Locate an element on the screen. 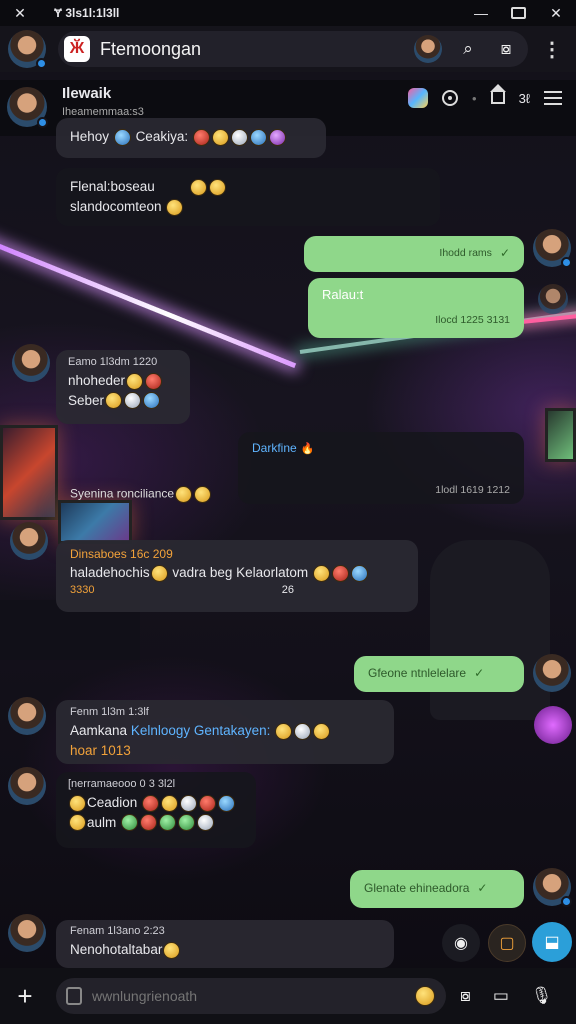 The width and height of the screenshot is (576, 1024). sender-name: Eamo 1l3dm 1220 is located at coordinates (113, 362).